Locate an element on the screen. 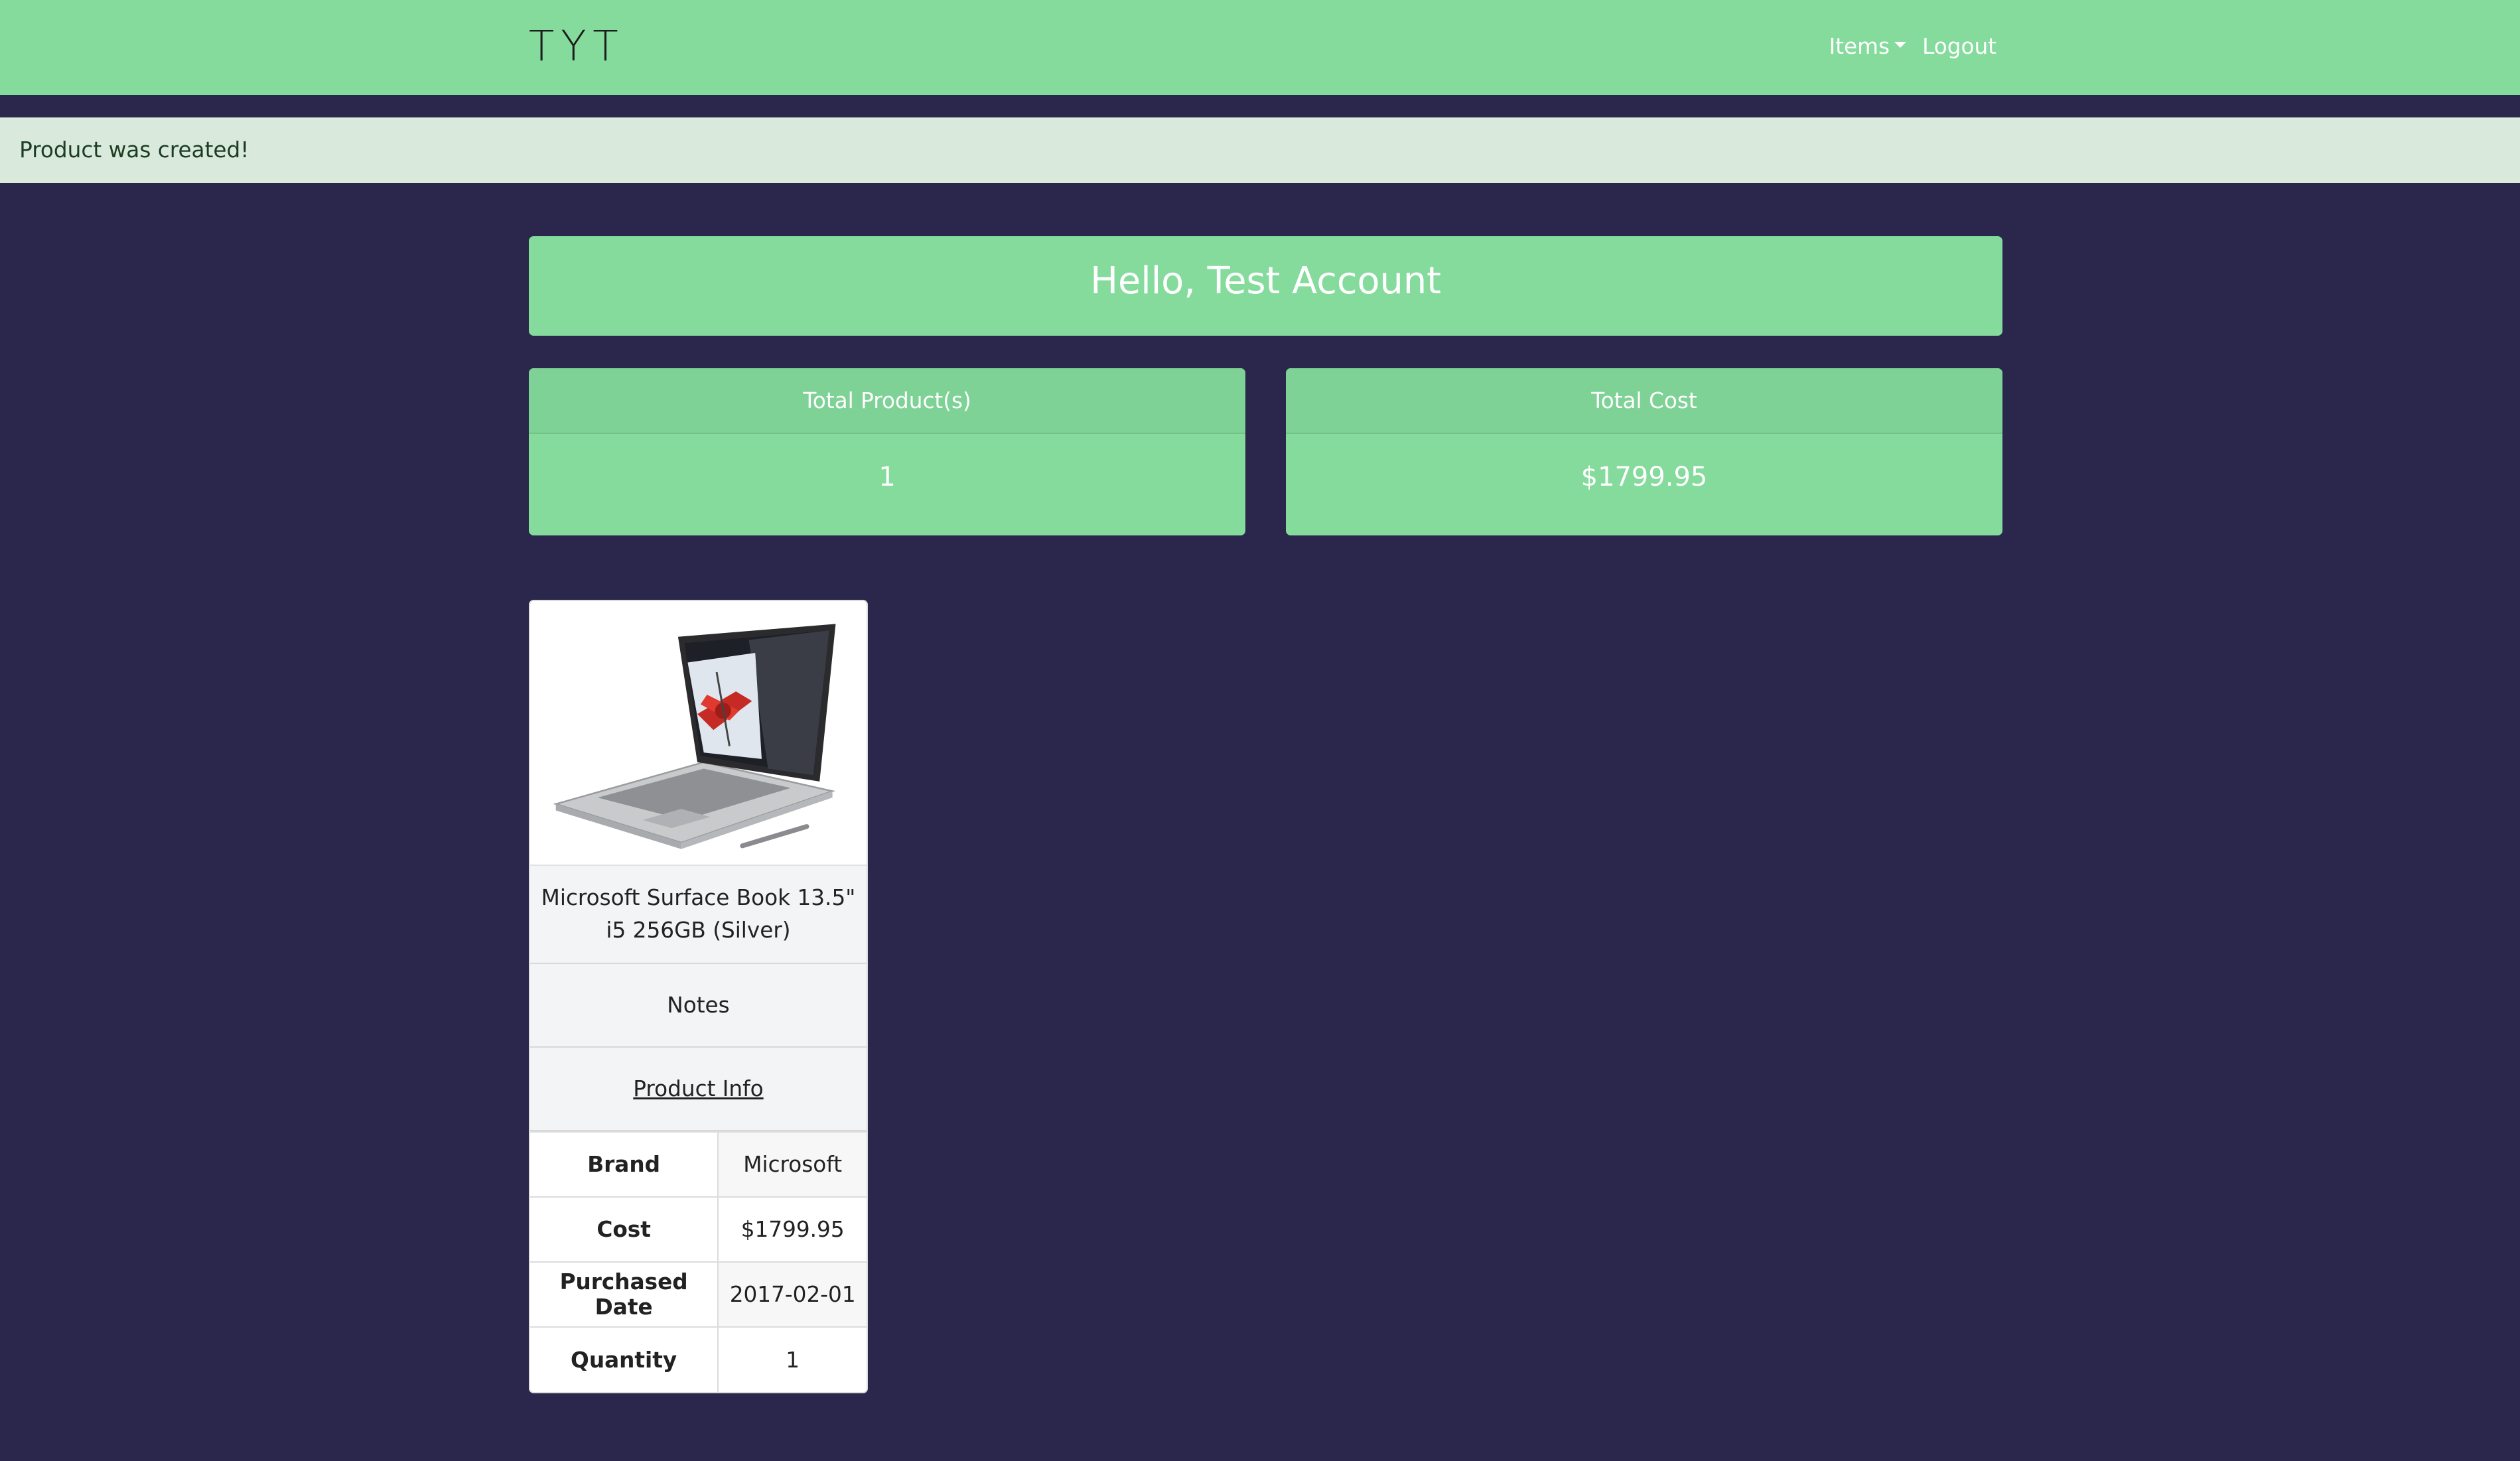 Image resolution: width=2520 pixels, height=1461 pixels. total-cost-label: Total Cost is located at coordinates (1644, 401).